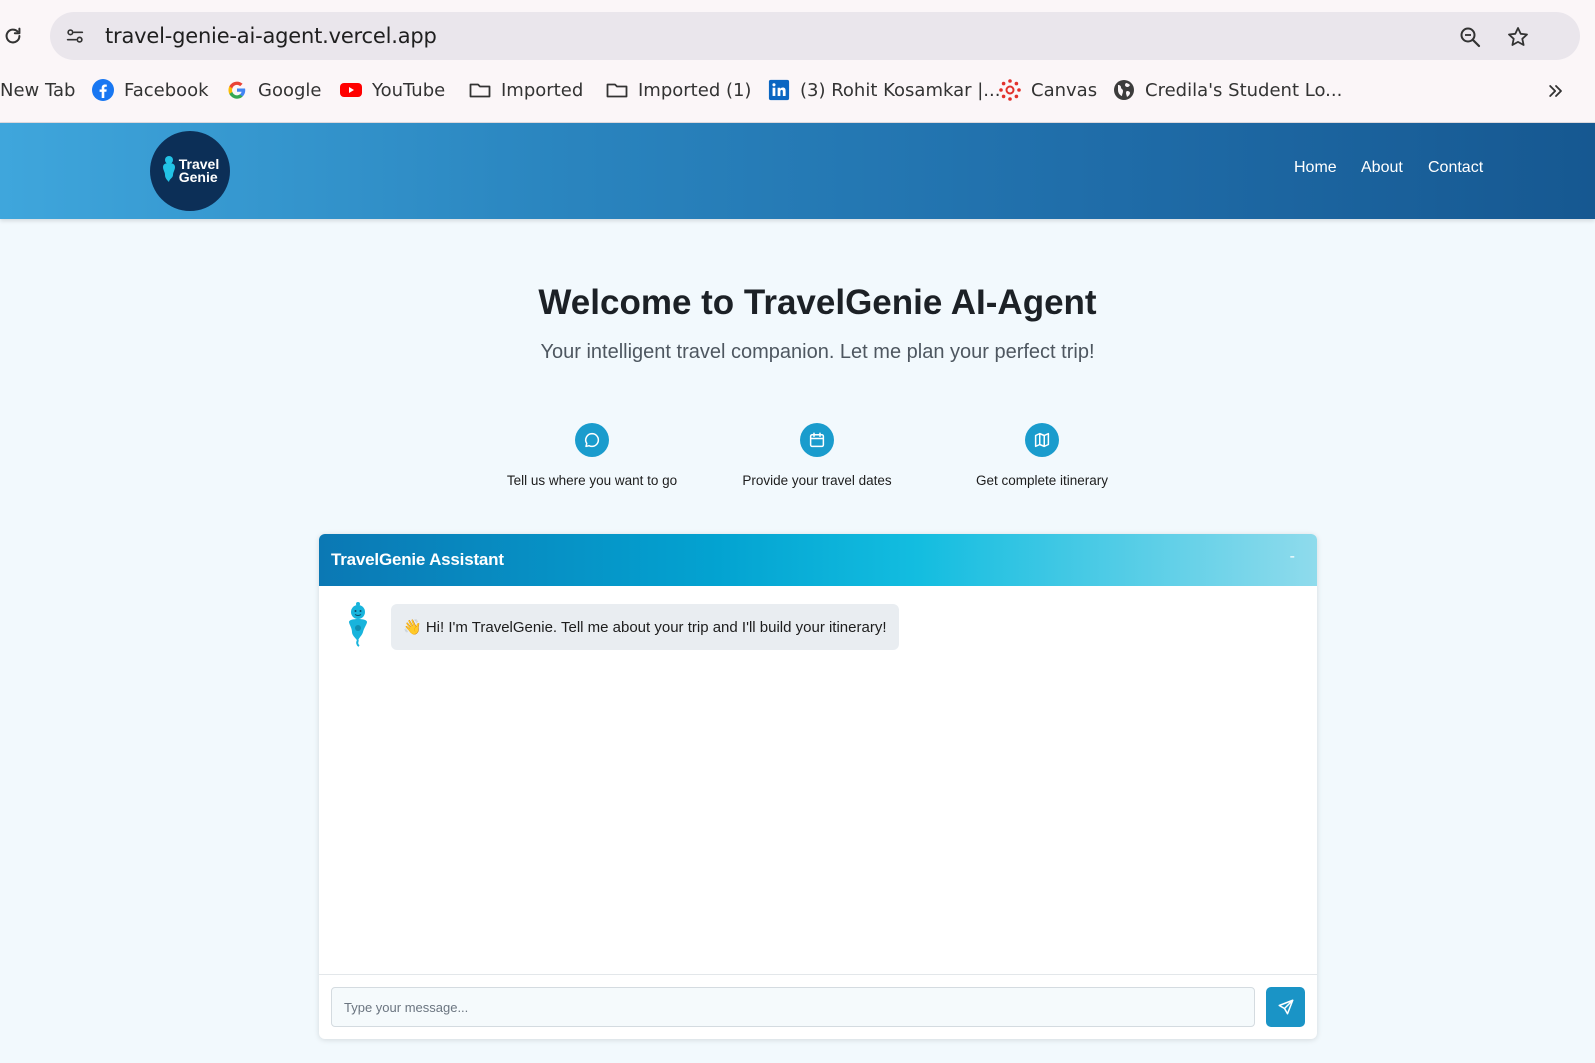 This screenshot has width=1595, height=1063. Describe the element at coordinates (793, 1007) in the screenshot. I see `message-input` at that location.